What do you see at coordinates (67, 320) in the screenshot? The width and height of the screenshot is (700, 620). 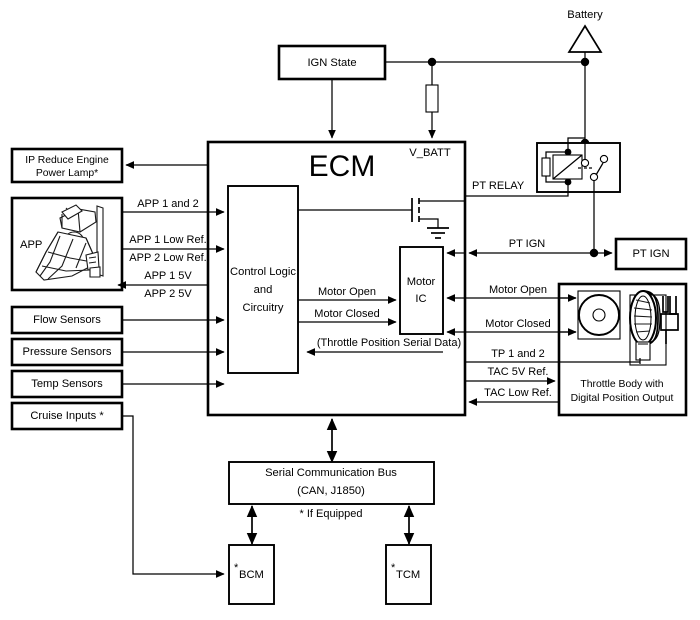 I see `flow-sensors-label: Flow Sensors` at bounding box center [67, 320].